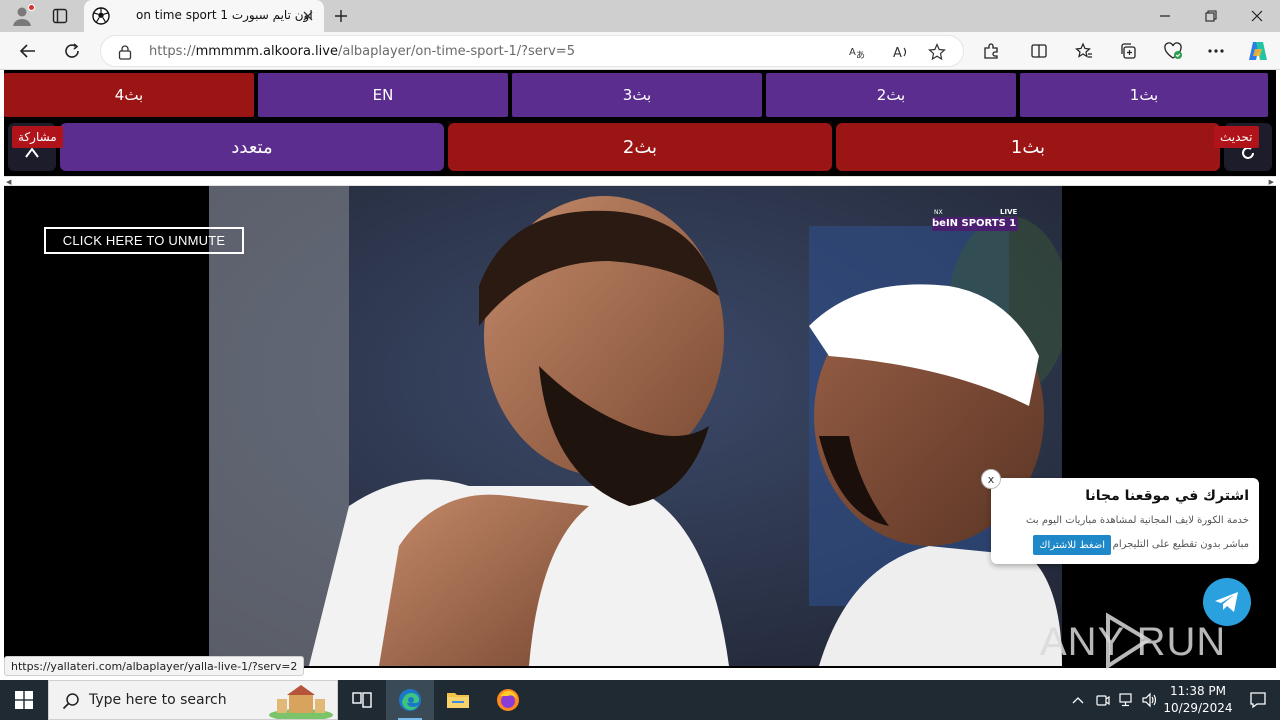 The width and height of the screenshot is (1280, 720). I want to click on browser-essentials-icon, so click(1173, 51).